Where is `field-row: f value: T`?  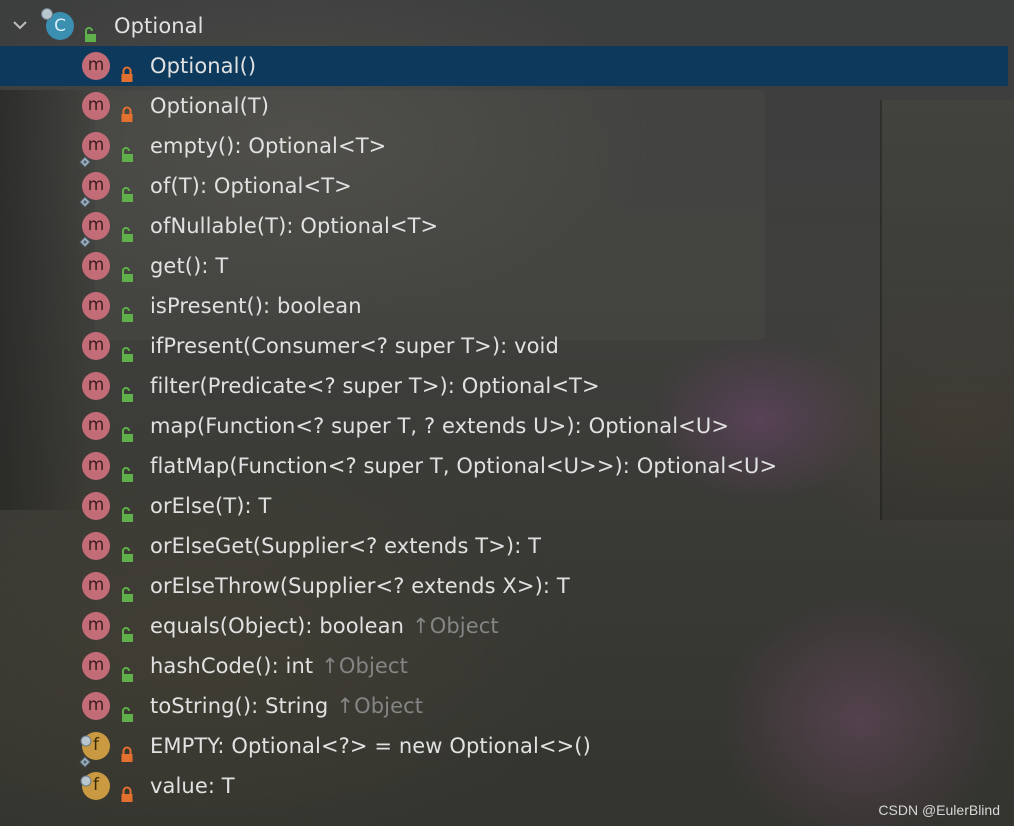 field-row: f value: T is located at coordinates (507, 786).